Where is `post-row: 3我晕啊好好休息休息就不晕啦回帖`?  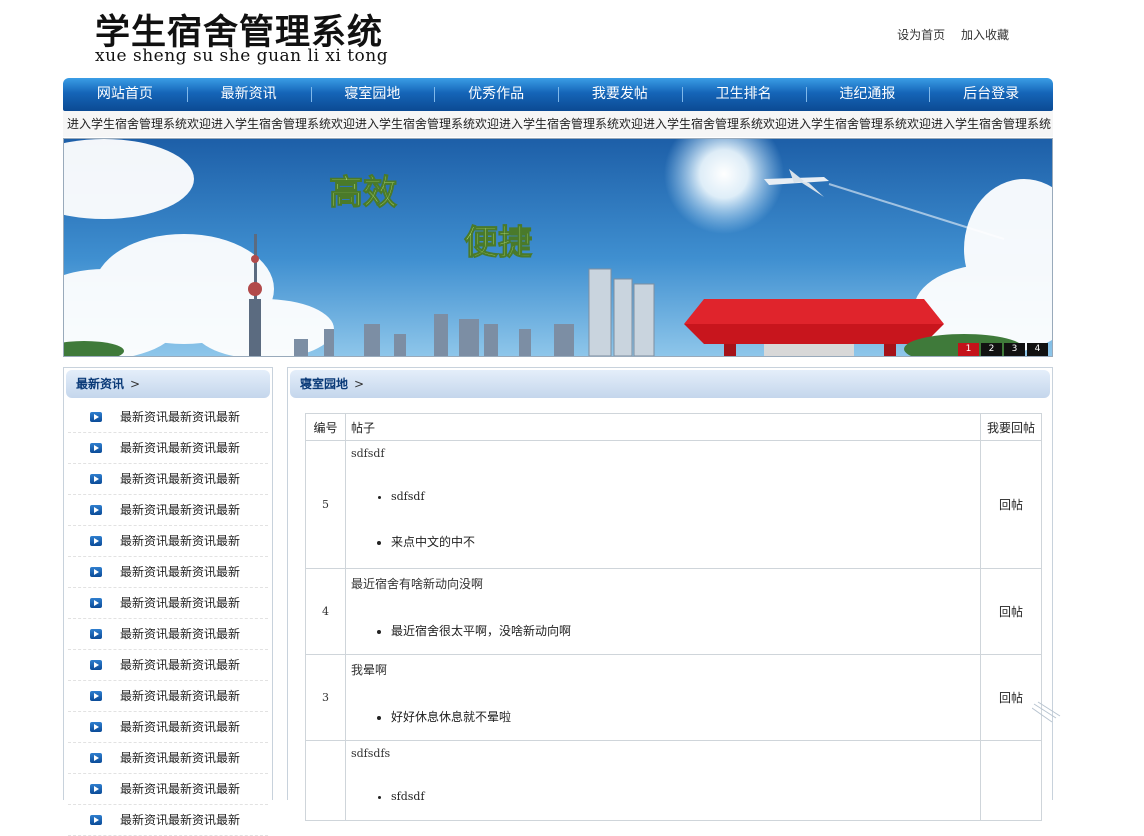 post-row: 3我晕啊好好休息休息就不晕啦回帖 is located at coordinates (673, 697).